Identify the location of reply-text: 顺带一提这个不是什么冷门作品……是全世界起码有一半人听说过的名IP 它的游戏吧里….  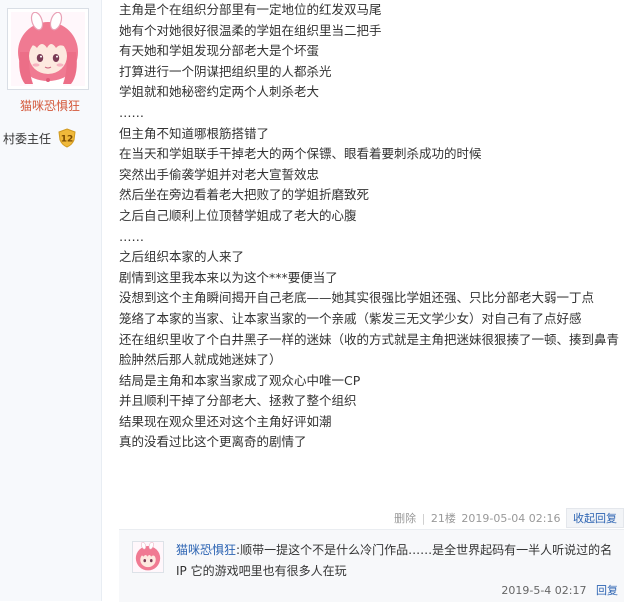
(394, 560).